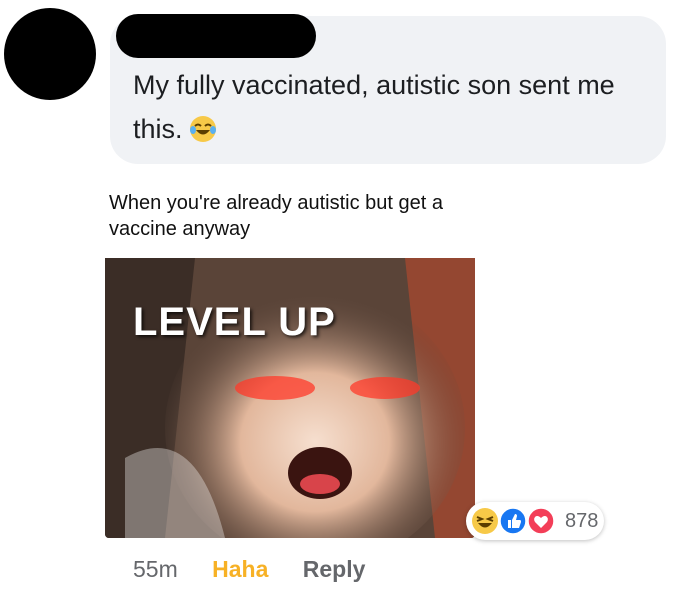 The height and width of the screenshot is (606, 678). Describe the element at coordinates (50, 54) in the screenshot. I see `avatar` at that location.